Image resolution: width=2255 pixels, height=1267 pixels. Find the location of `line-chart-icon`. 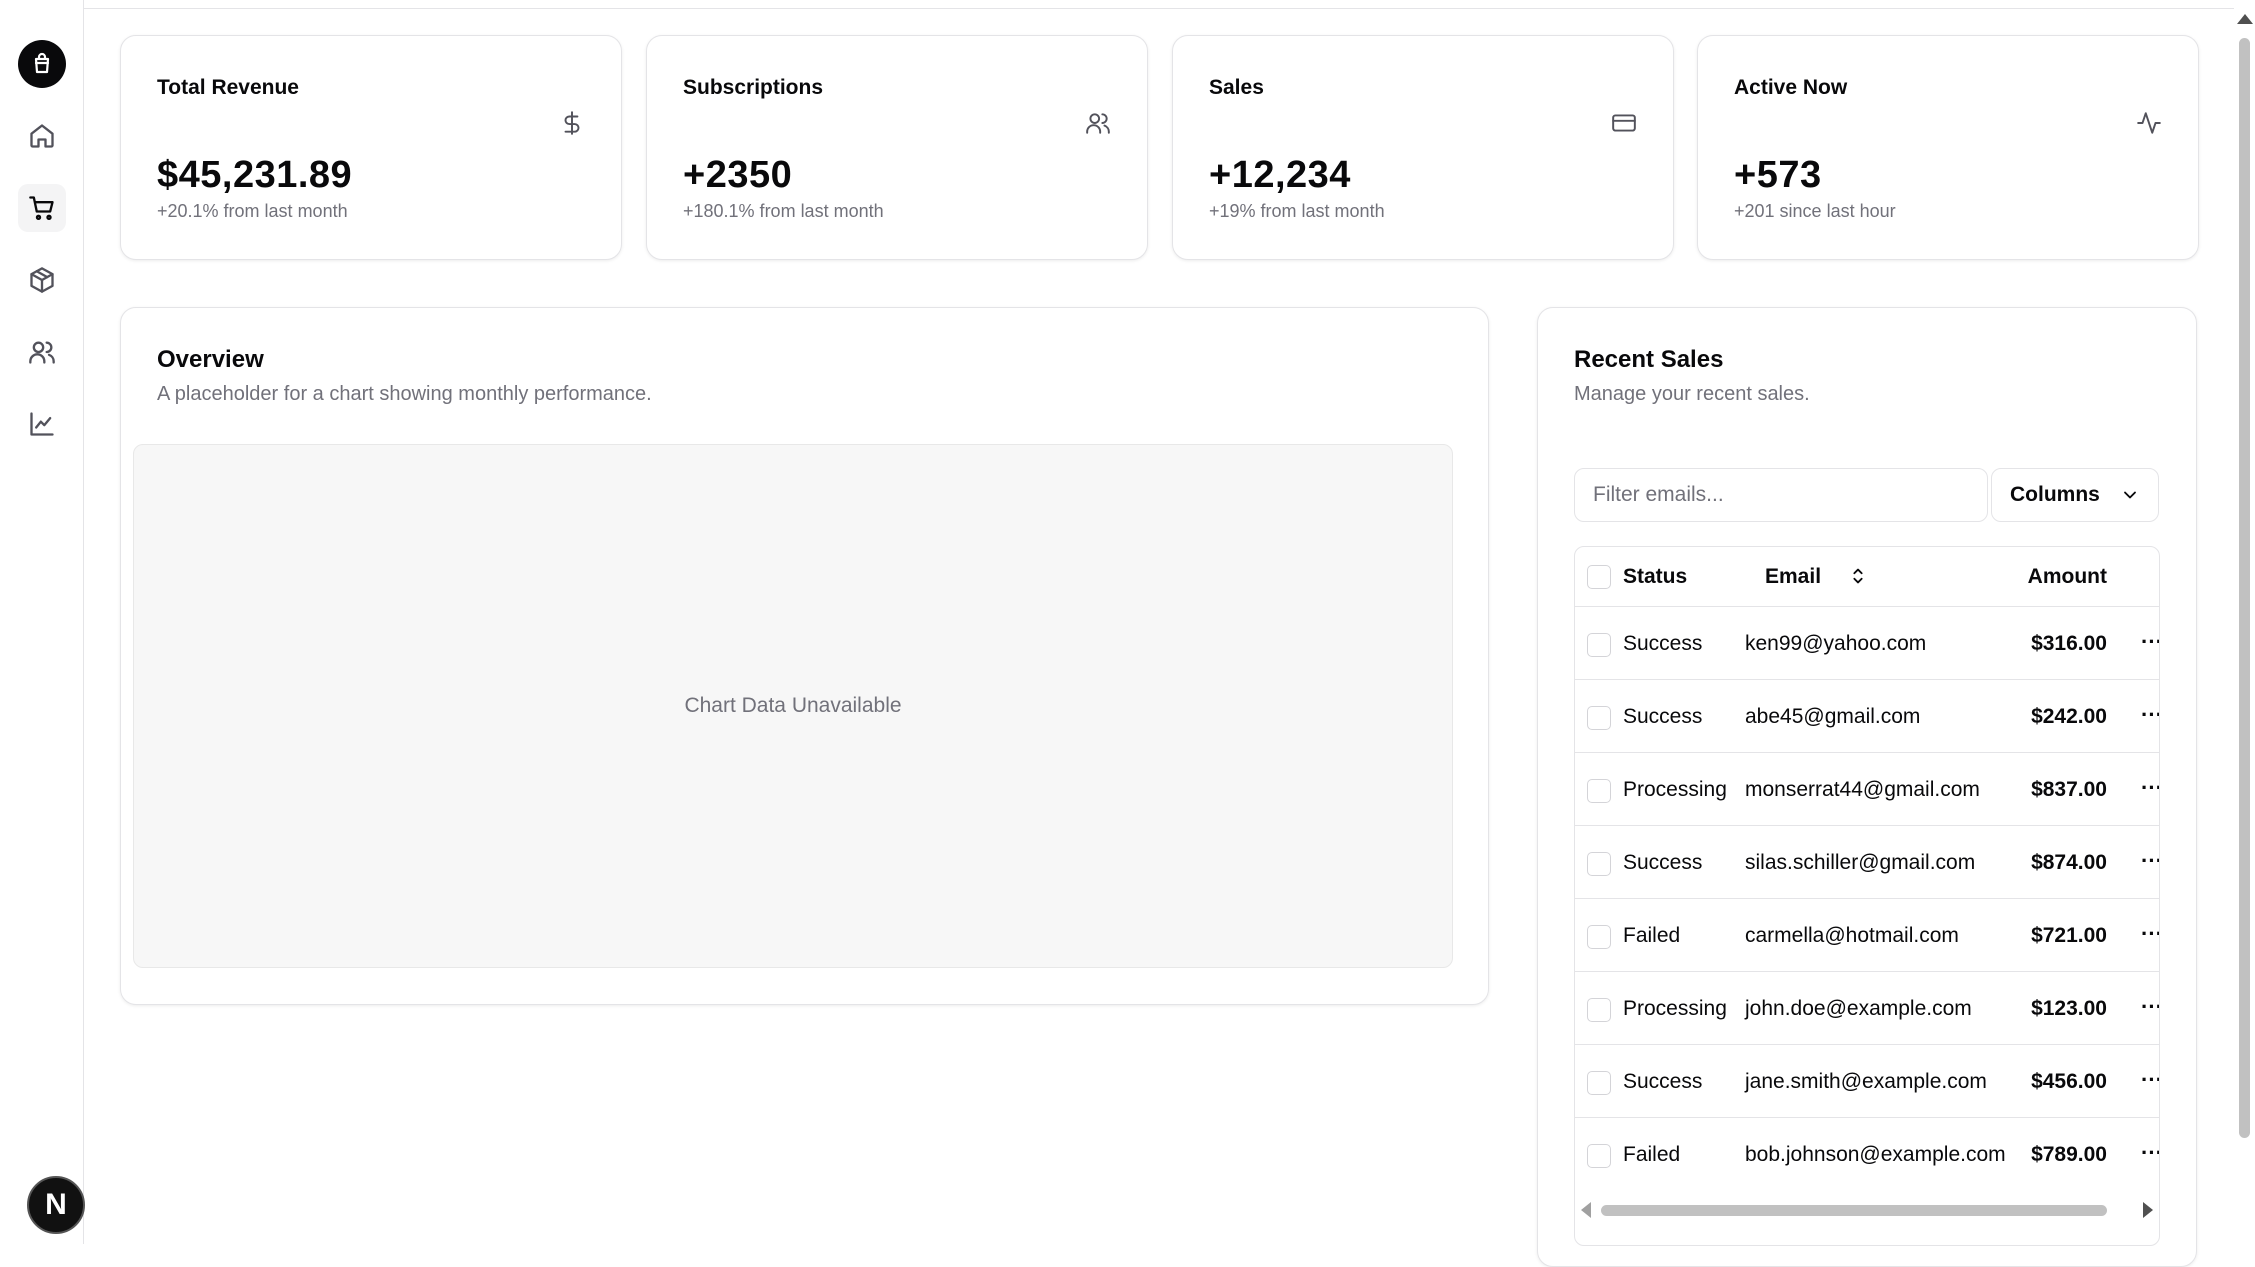

line-chart-icon is located at coordinates (42, 424).